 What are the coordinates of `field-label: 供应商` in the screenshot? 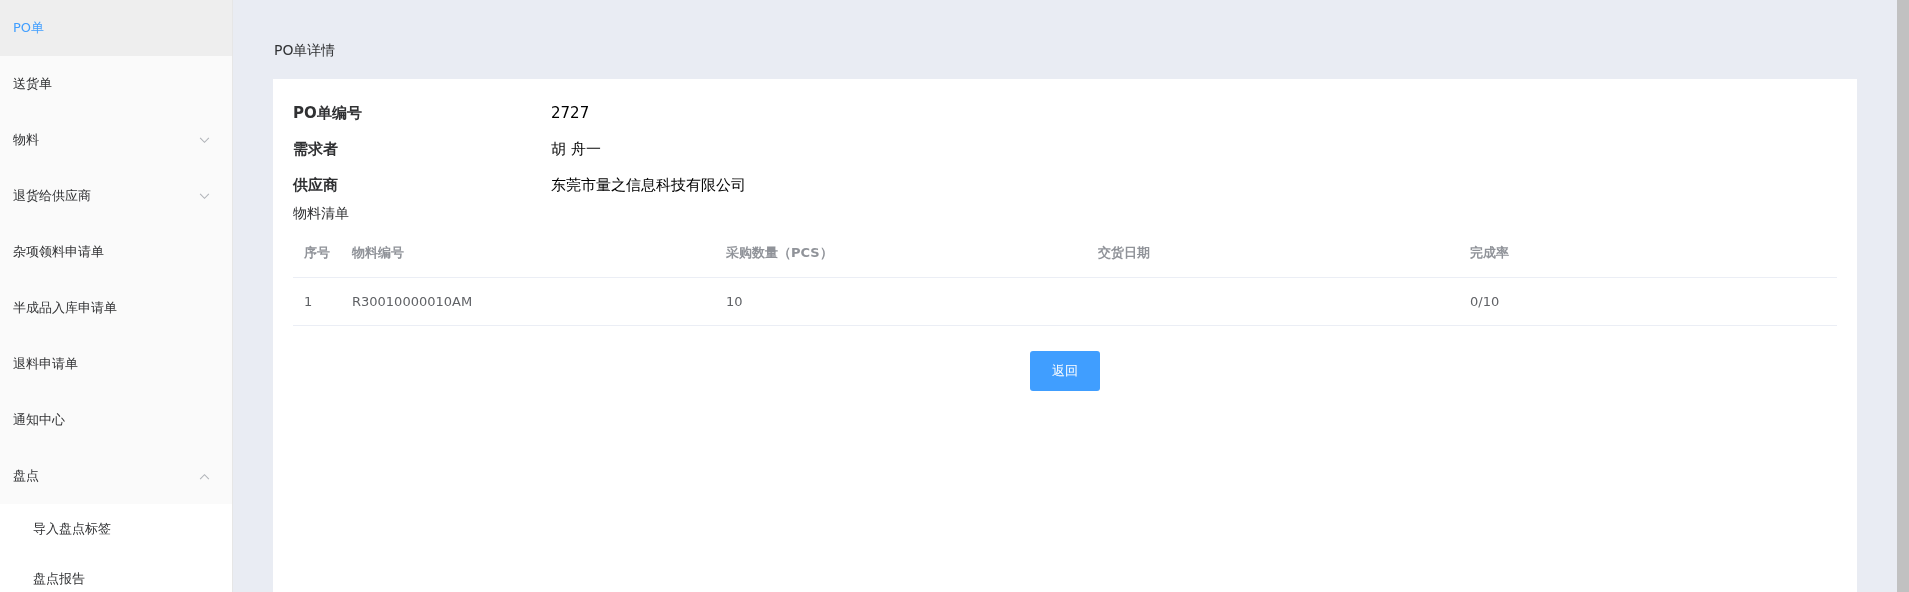 It's located at (316, 185).